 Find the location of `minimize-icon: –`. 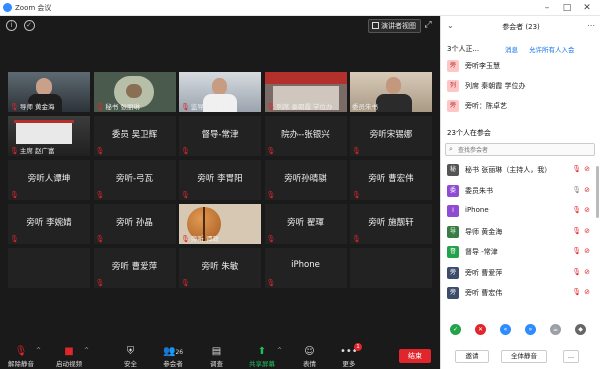

minimize-icon: – is located at coordinates (547, 8).